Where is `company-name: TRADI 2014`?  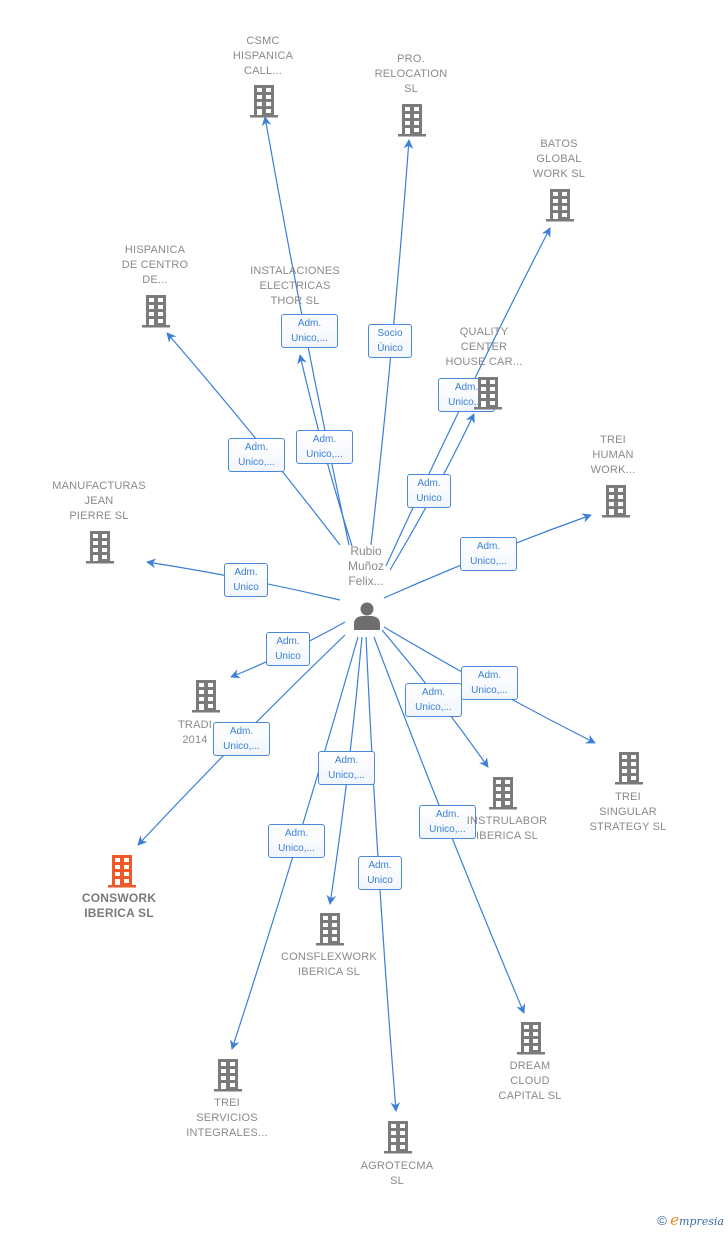 company-name: TRADI 2014 is located at coordinates (195, 733).